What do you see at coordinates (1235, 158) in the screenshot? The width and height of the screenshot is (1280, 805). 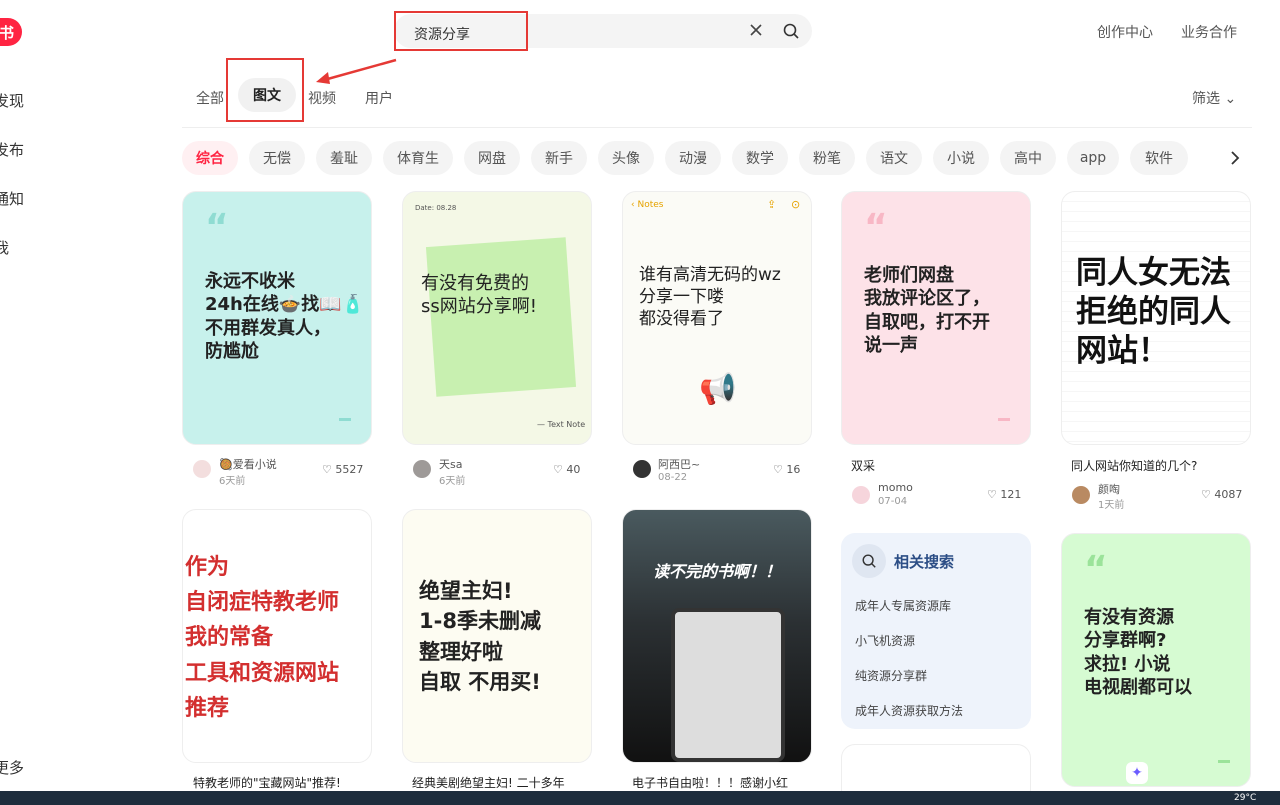 I see `chevron-right-icon` at bounding box center [1235, 158].